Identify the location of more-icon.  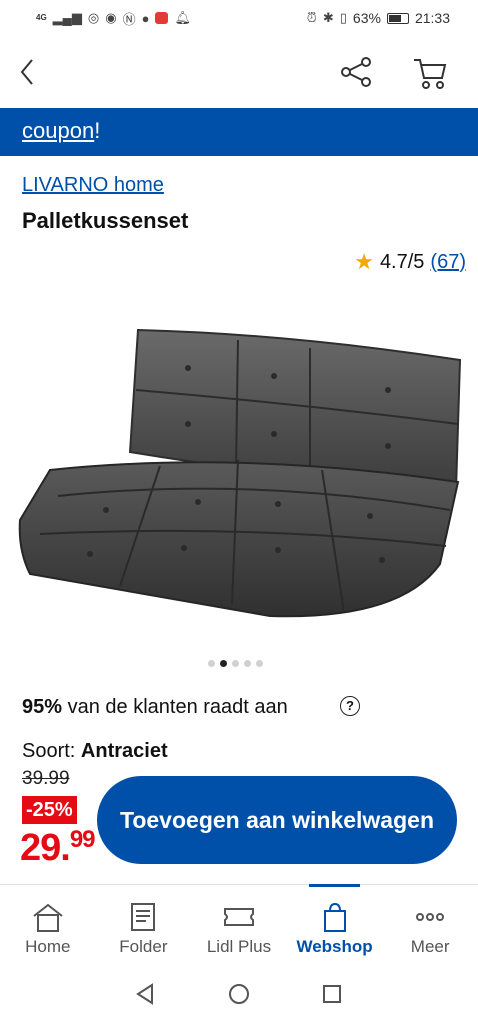
(430, 917).